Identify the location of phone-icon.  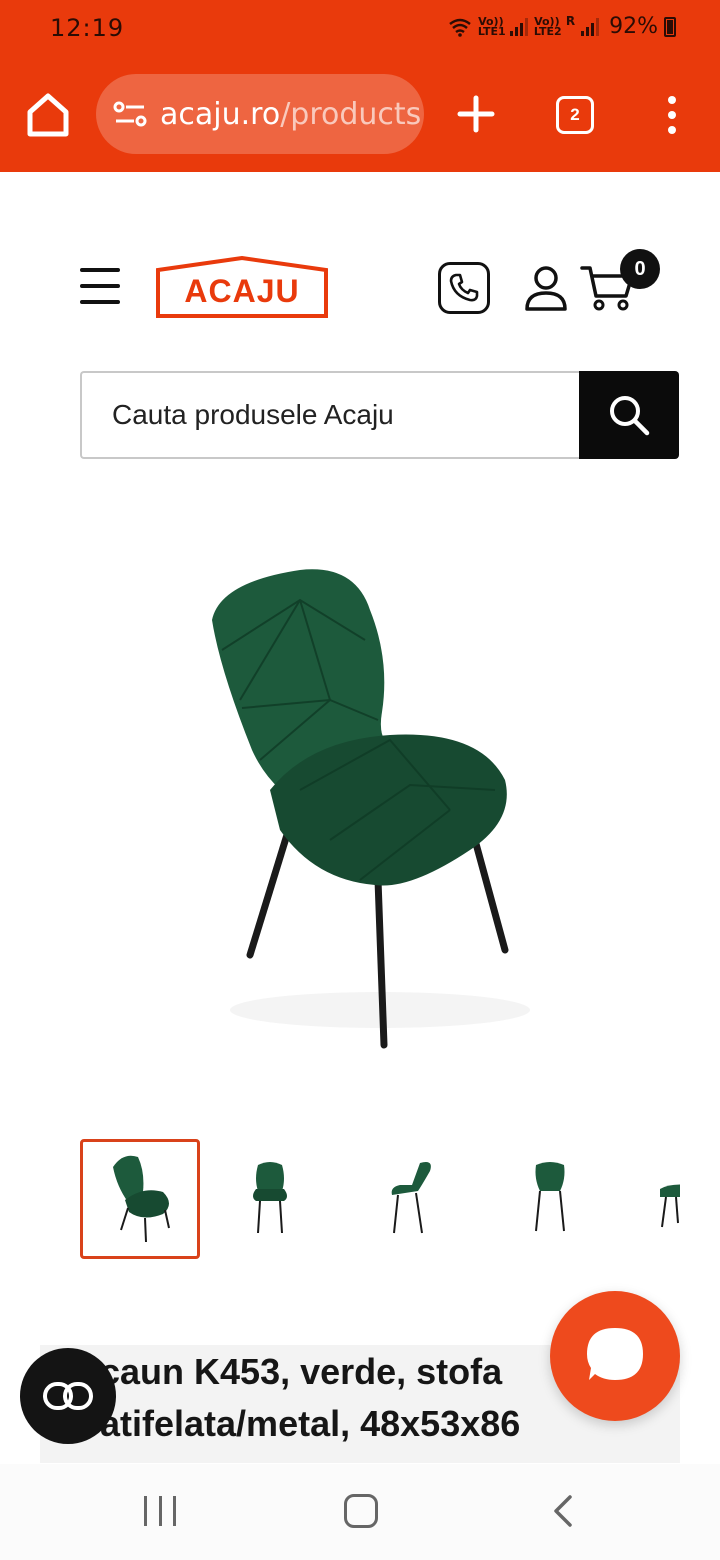
(464, 287).